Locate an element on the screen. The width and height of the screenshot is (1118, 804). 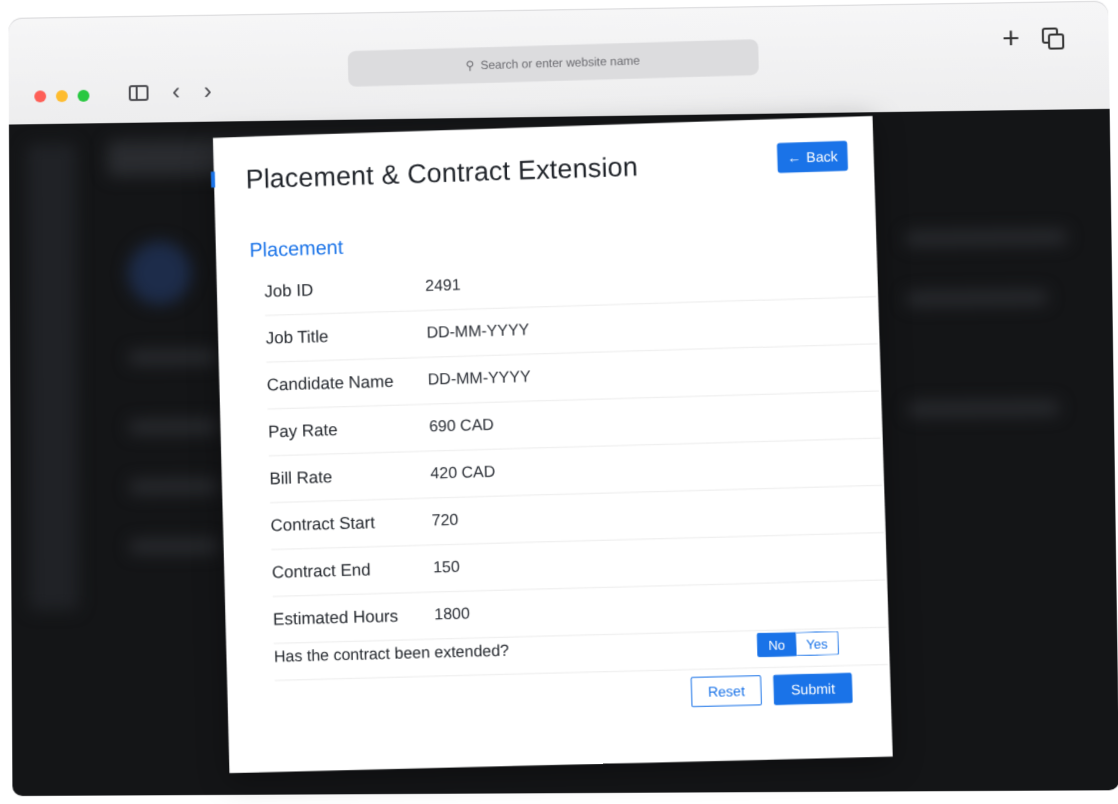
field-value: 1800 is located at coordinates (452, 614).